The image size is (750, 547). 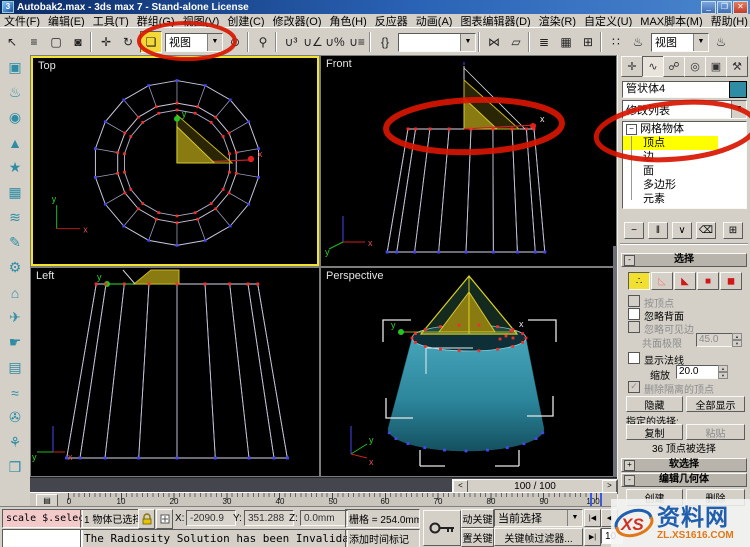 I want to click on next-key-icon: ▶|, so click(x=592, y=537).